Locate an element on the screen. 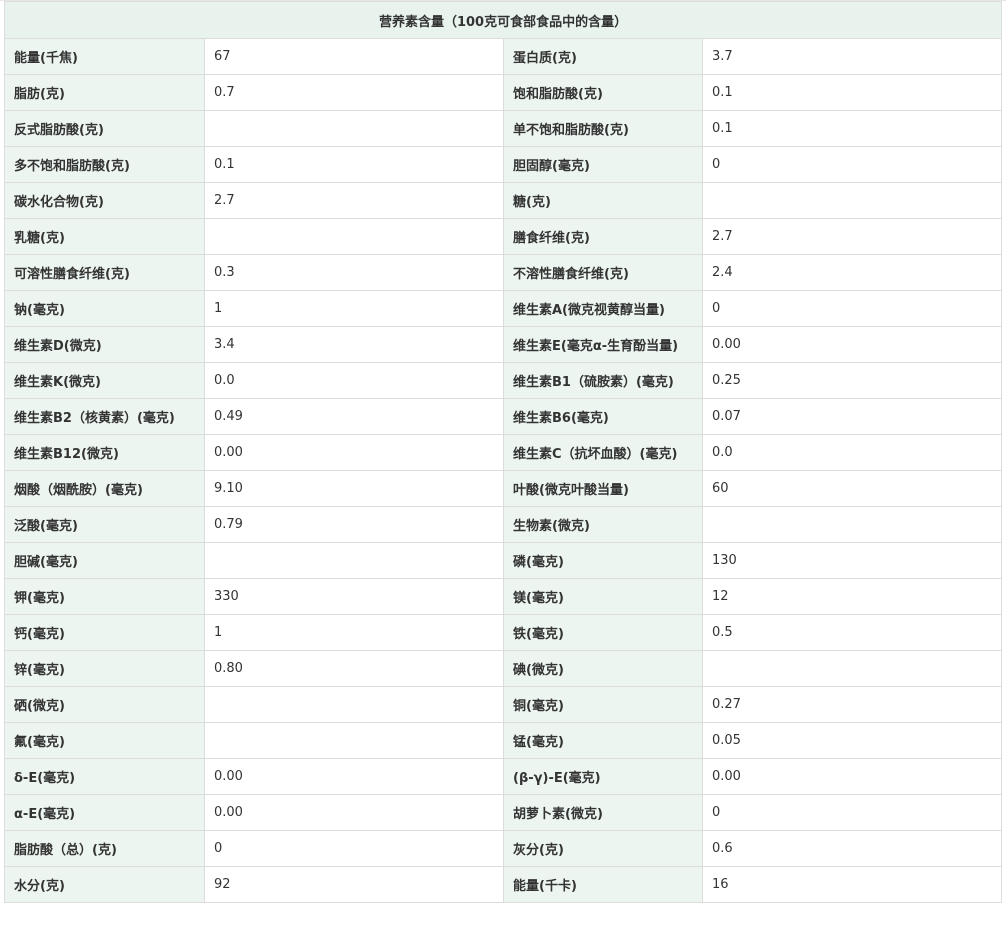 Image resolution: width=1006 pixels, height=937 pixels. nutrient-label: 脂肪(克) is located at coordinates (104, 92).